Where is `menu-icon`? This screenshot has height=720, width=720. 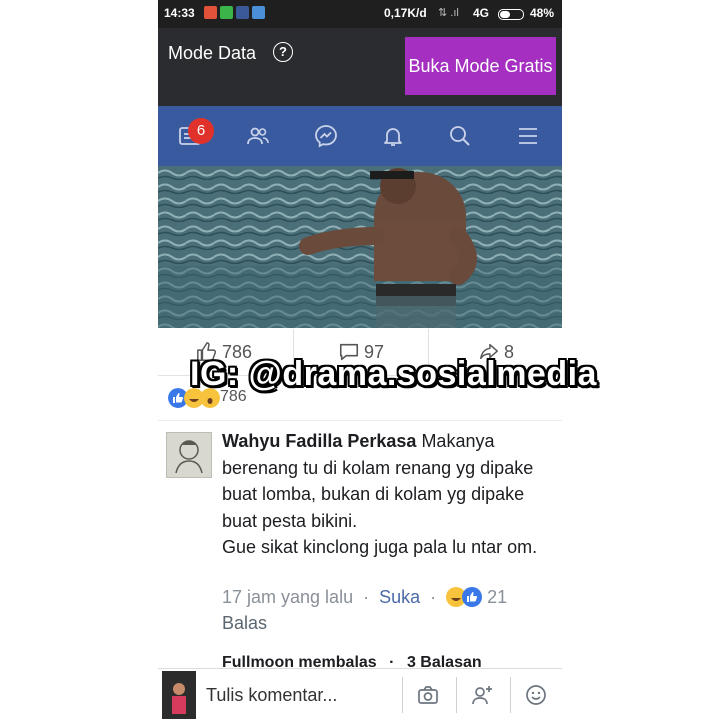
menu-icon is located at coordinates (528, 136).